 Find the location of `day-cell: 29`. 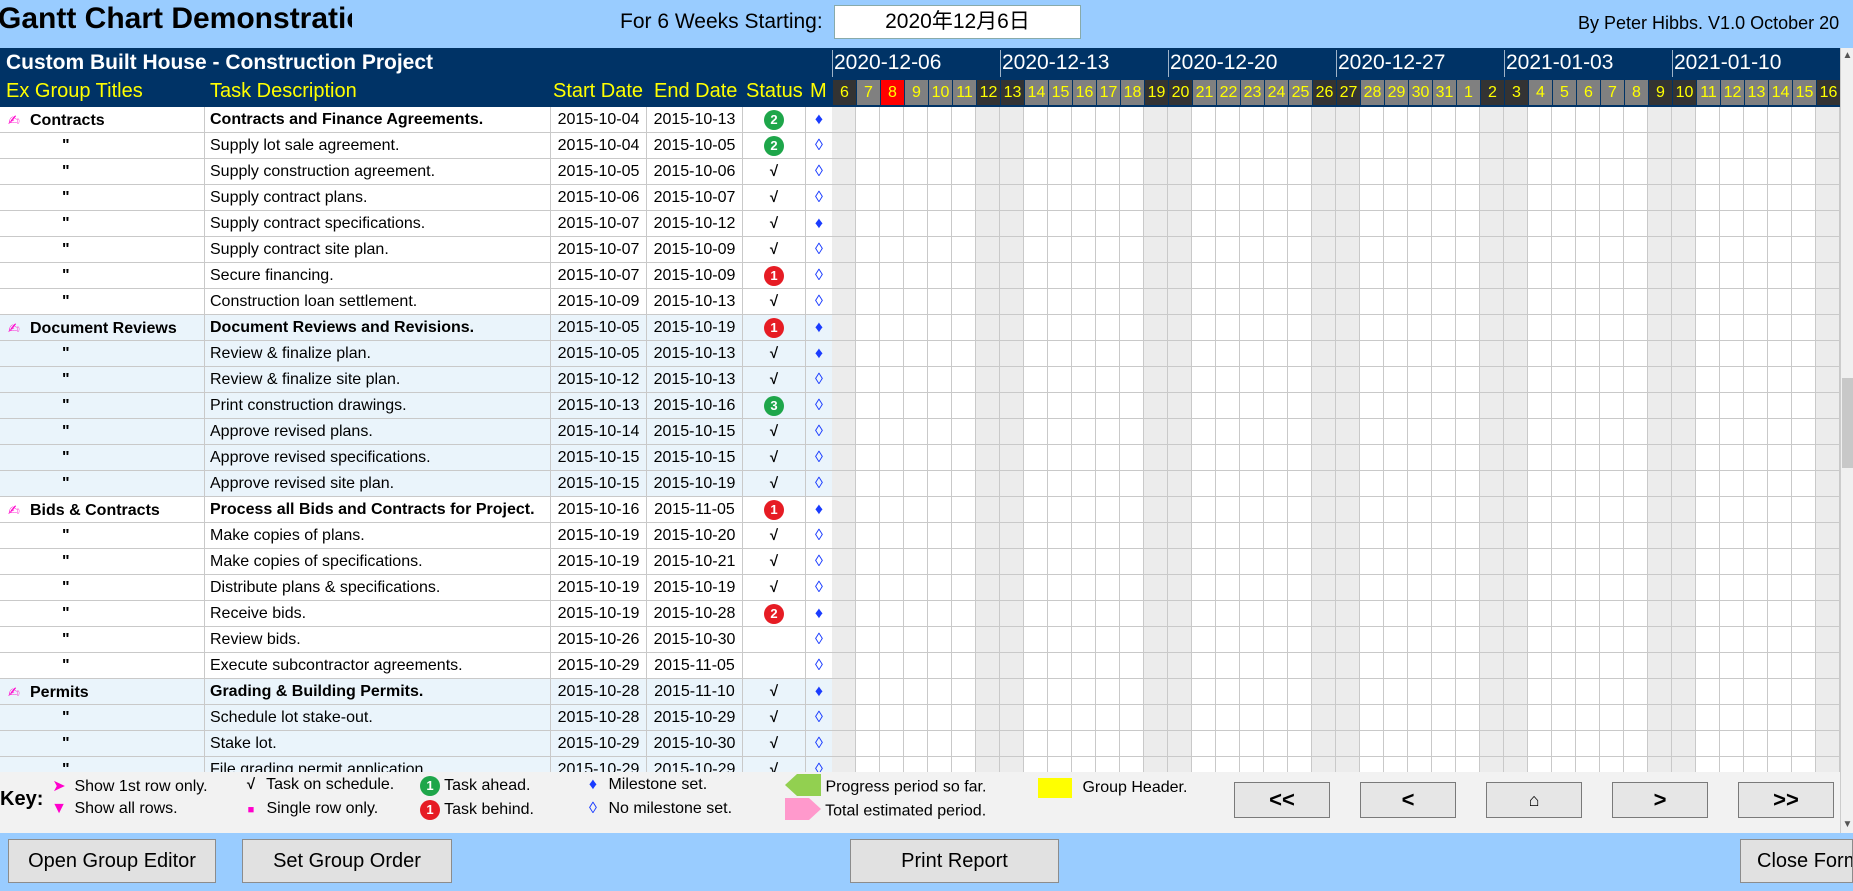

day-cell: 29 is located at coordinates (1396, 92).